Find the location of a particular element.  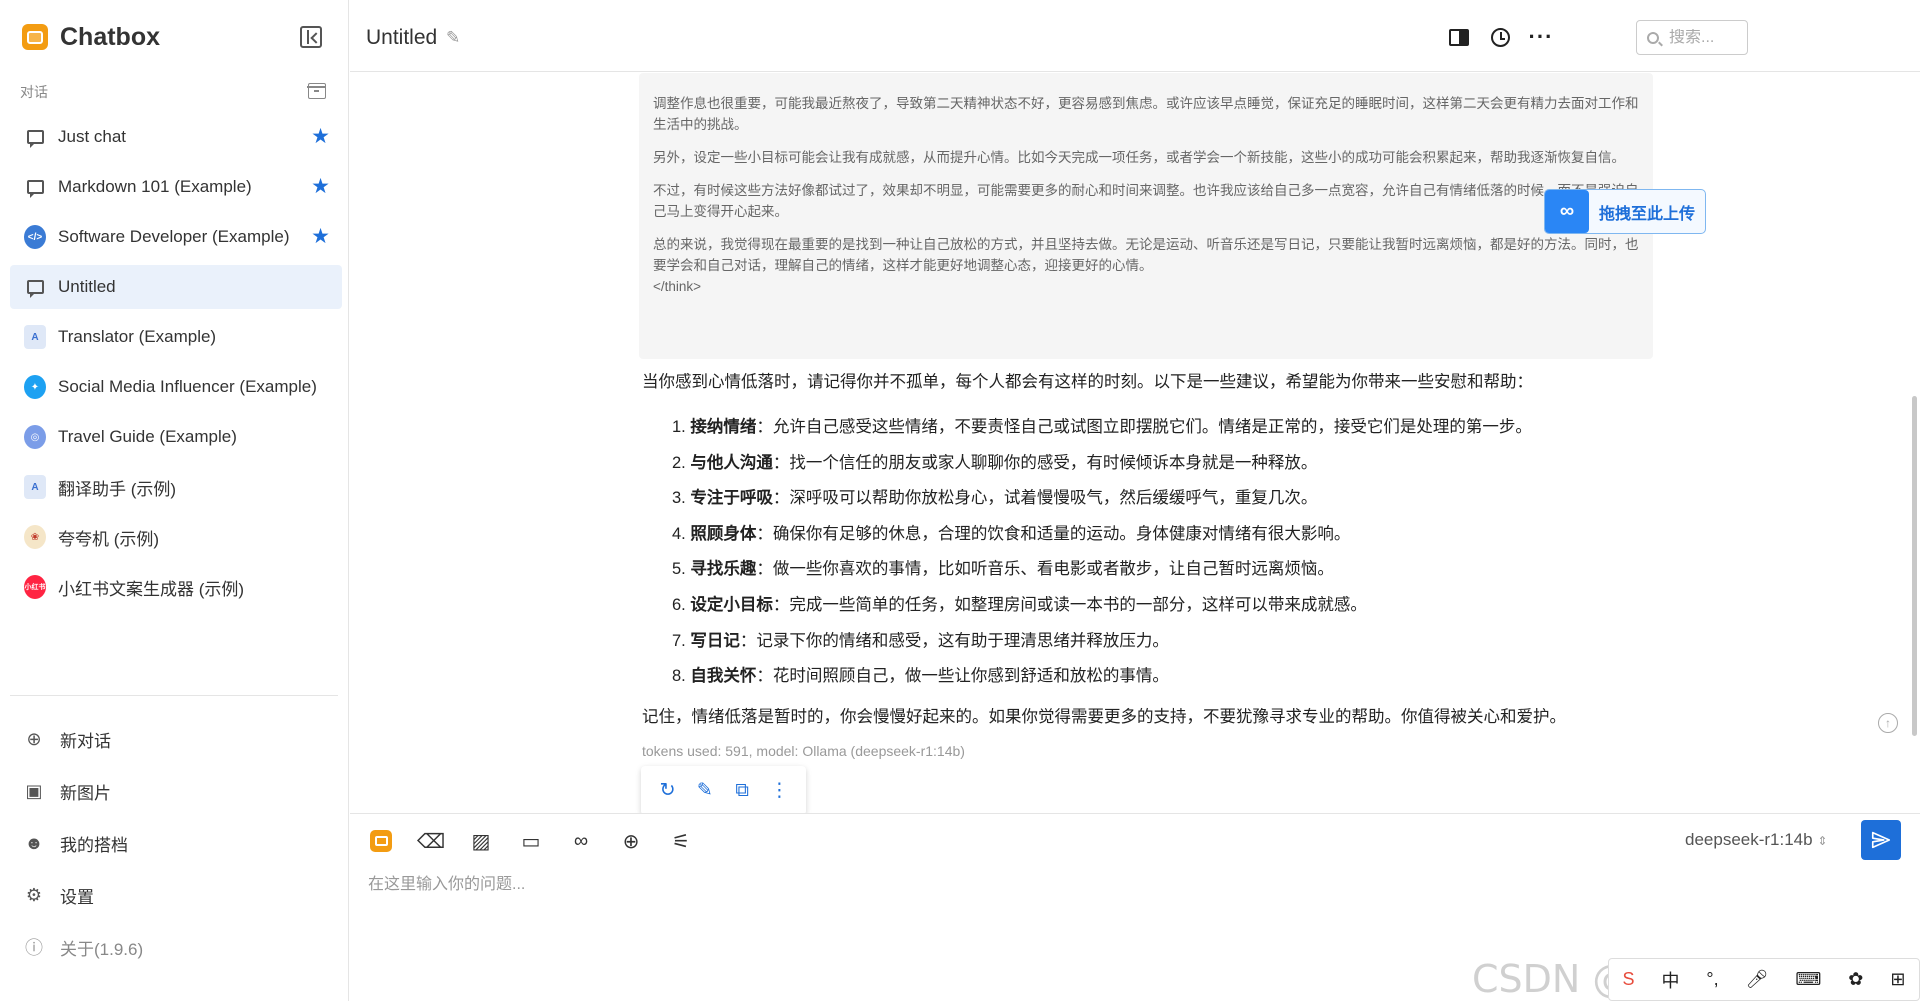

chat-item-xiaohongshu: 小红书 小红书文案生成器 (示例) is located at coordinates (176, 587).